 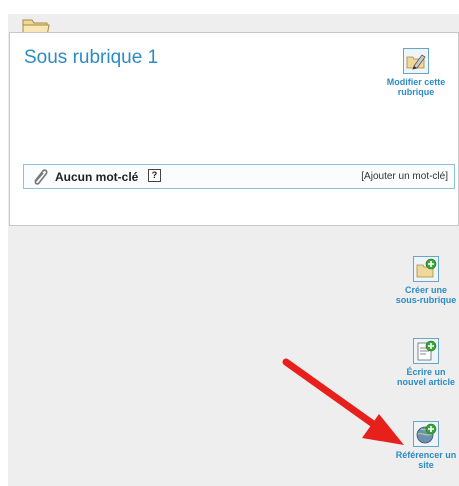 What do you see at coordinates (426, 351) in the screenshot?
I see `new-article-icon` at bounding box center [426, 351].